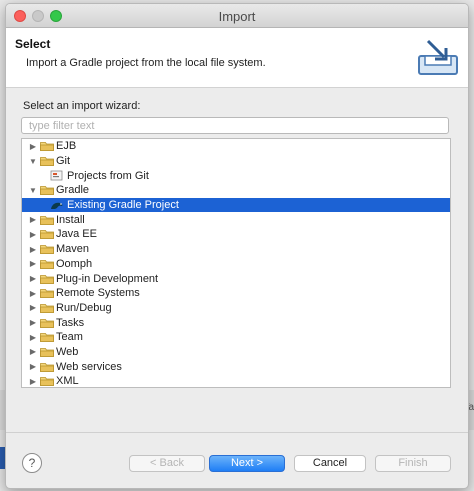 Image resolution: width=474 pixels, height=491 pixels. What do you see at coordinates (167, 463) in the screenshot?
I see `back-button: < Back` at bounding box center [167, 463].